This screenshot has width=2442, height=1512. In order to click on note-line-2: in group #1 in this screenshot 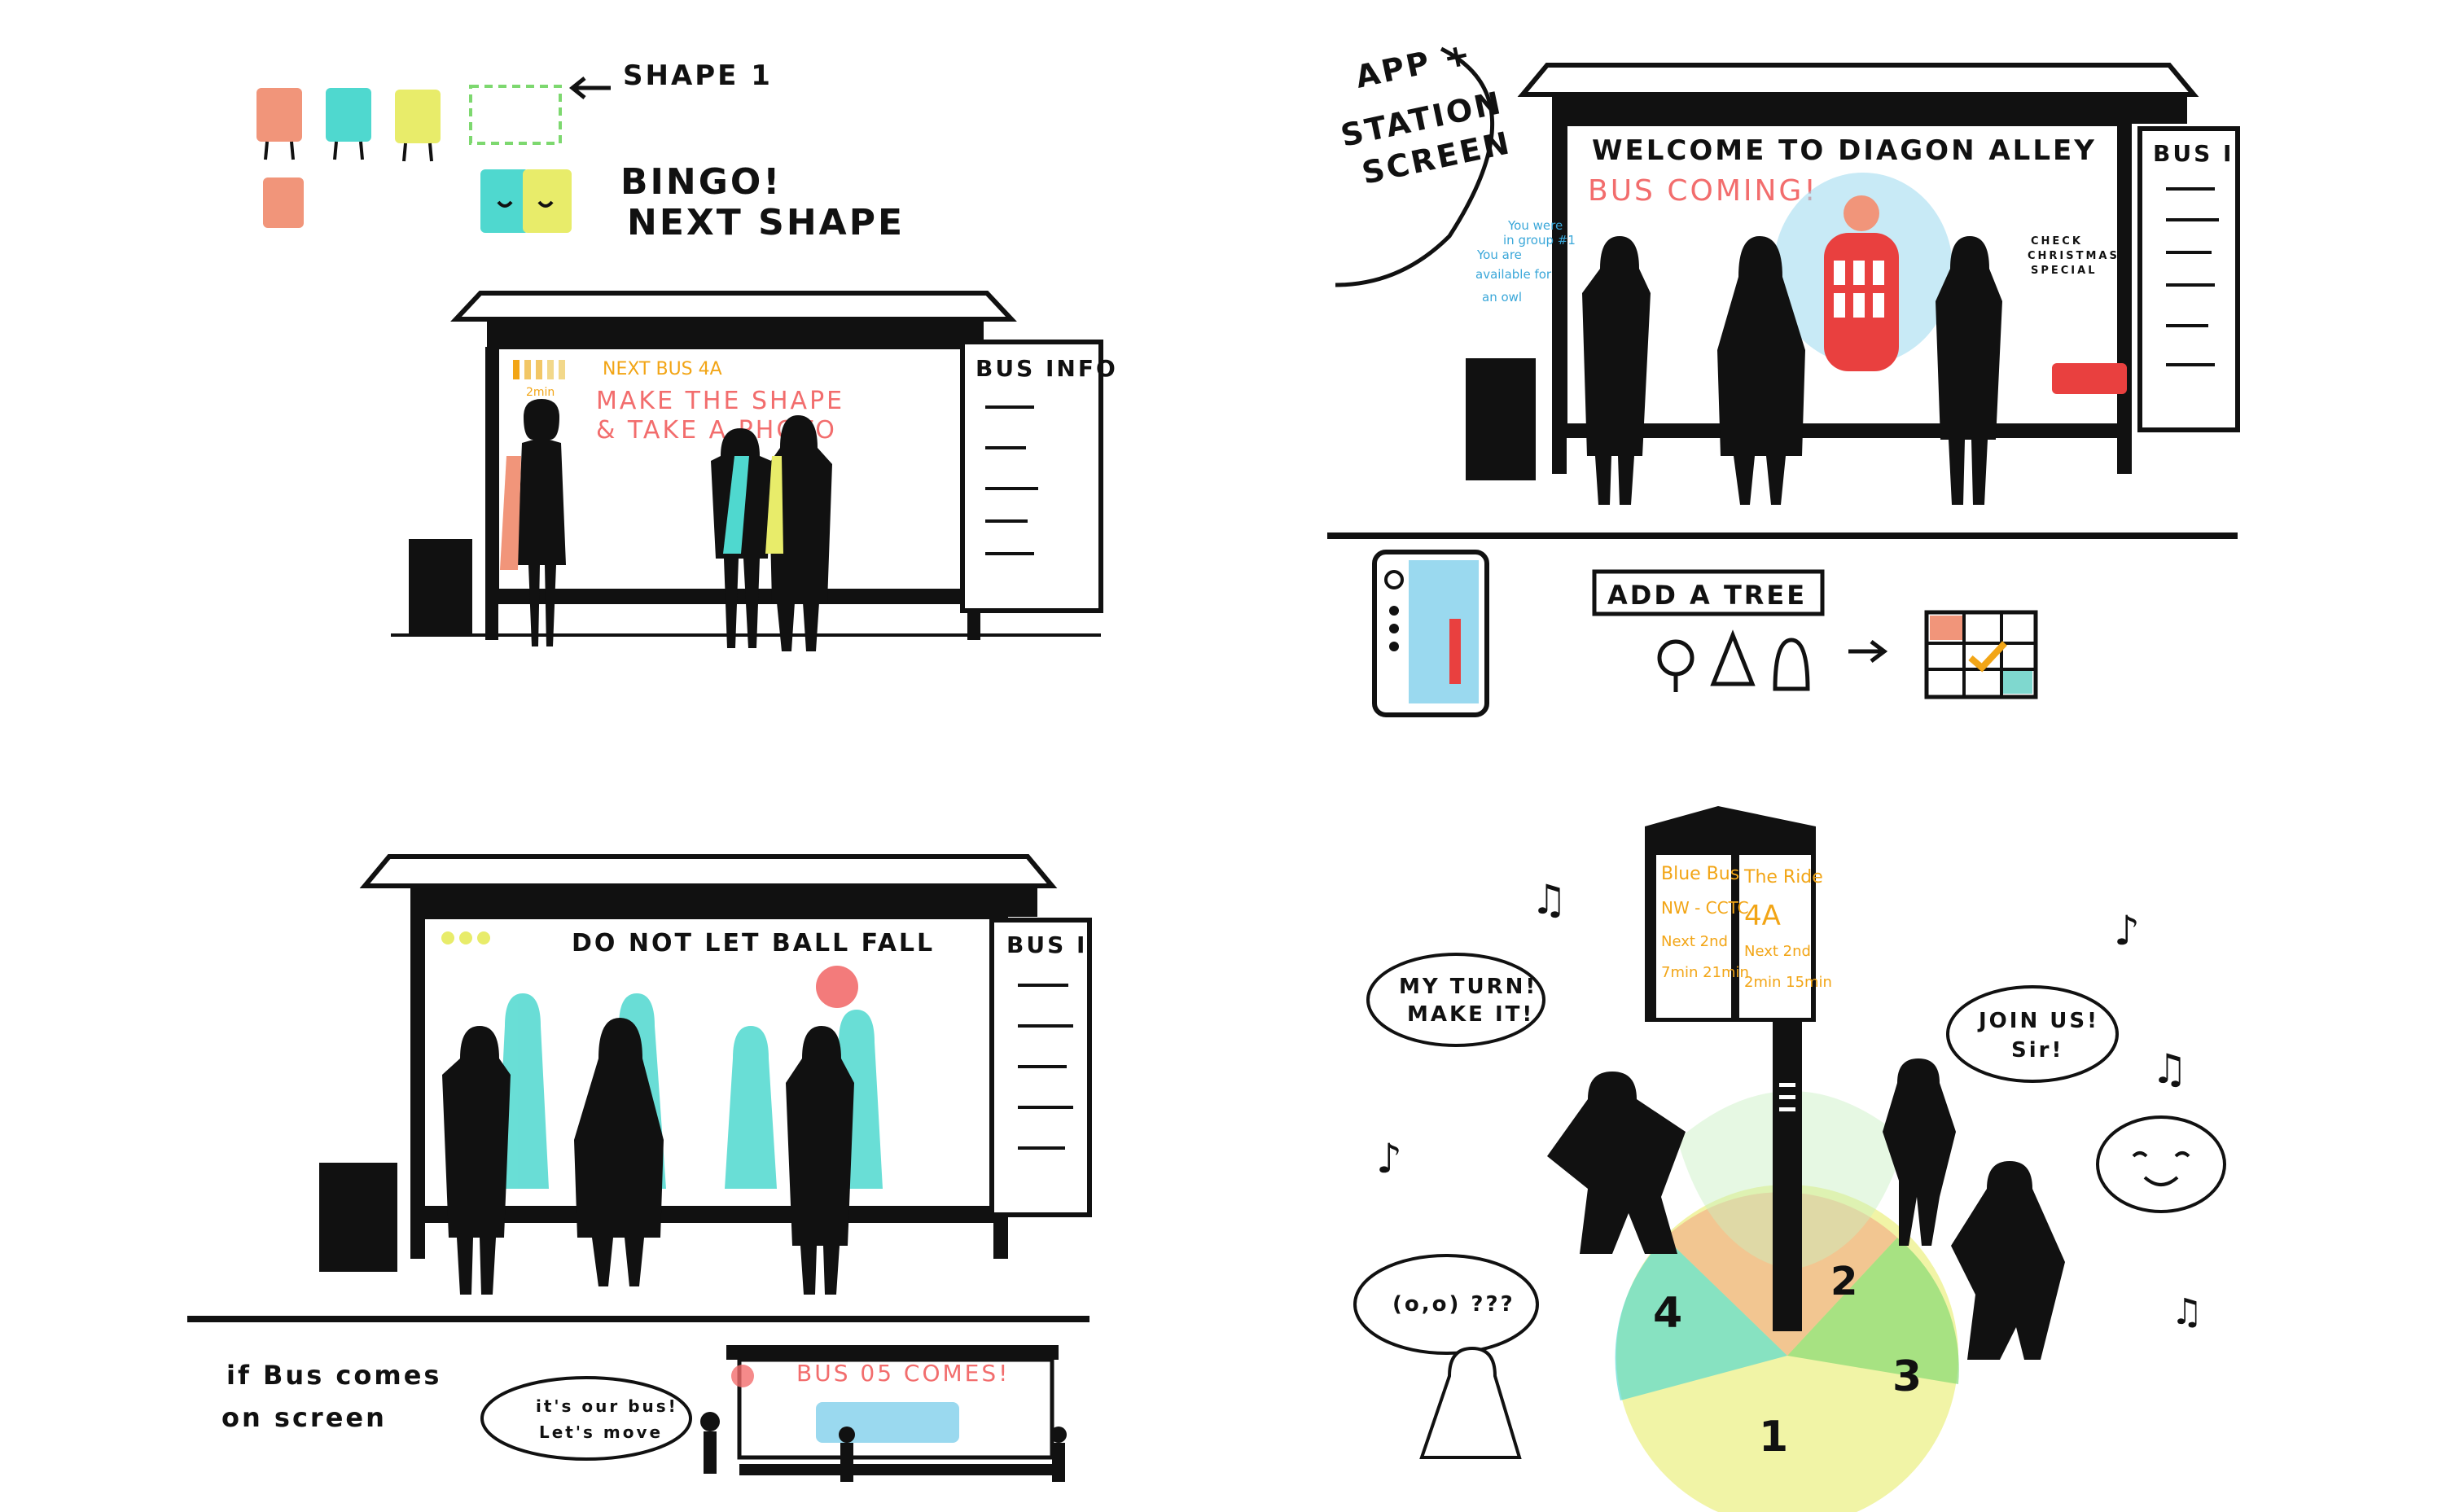, I will do `click(1539, 241)`.